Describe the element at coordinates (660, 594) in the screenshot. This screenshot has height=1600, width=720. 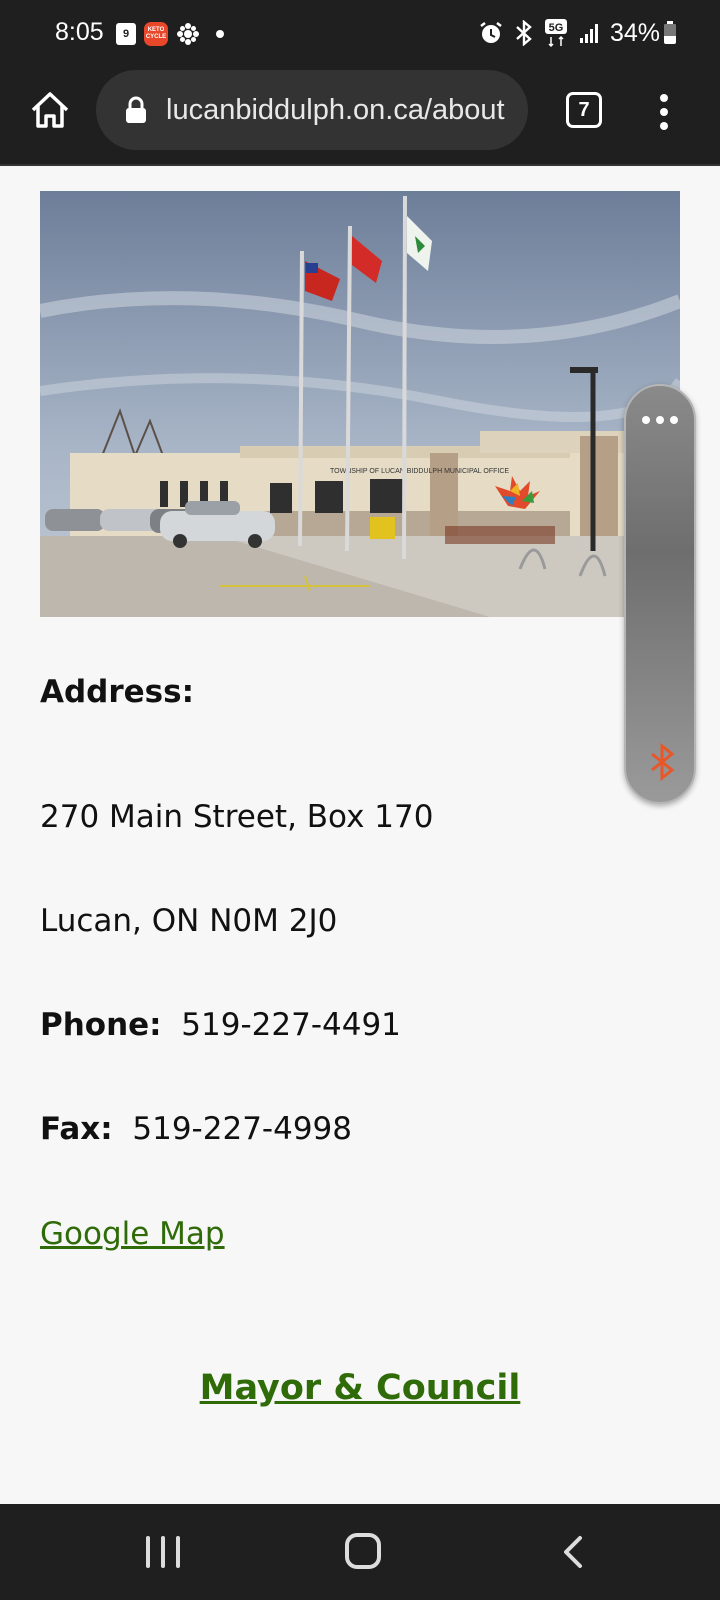
I see `edge-panel` at that location.